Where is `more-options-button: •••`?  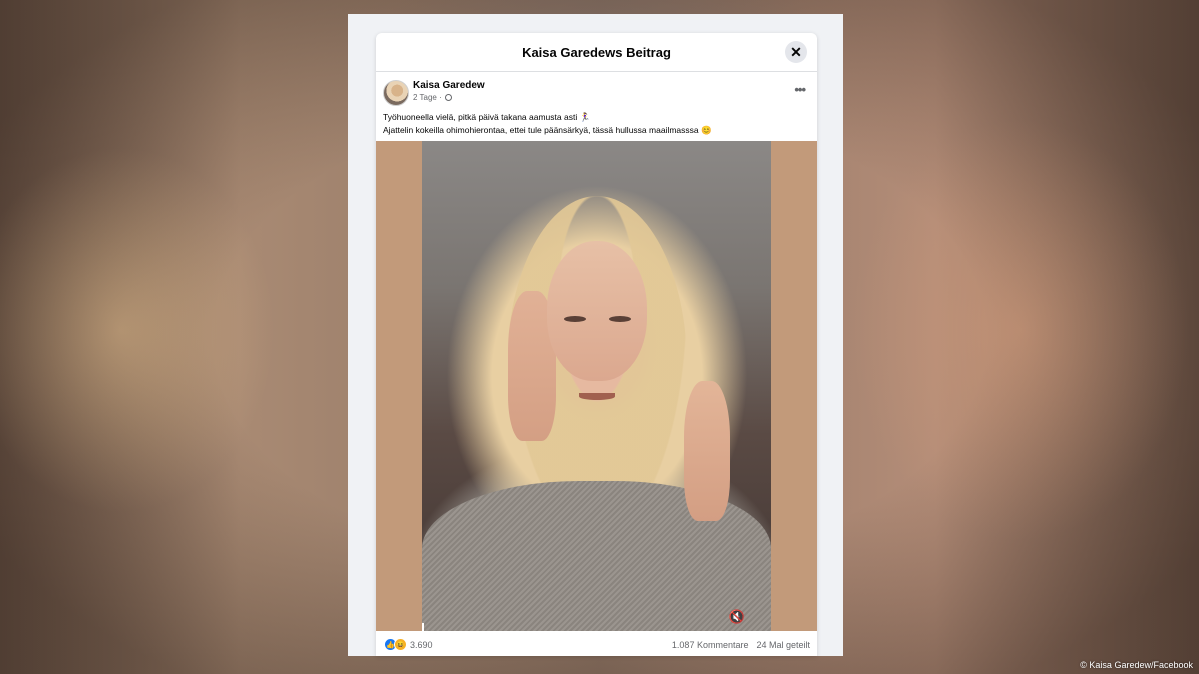
more-options-button: ••• is located at coordinates (800, 89).